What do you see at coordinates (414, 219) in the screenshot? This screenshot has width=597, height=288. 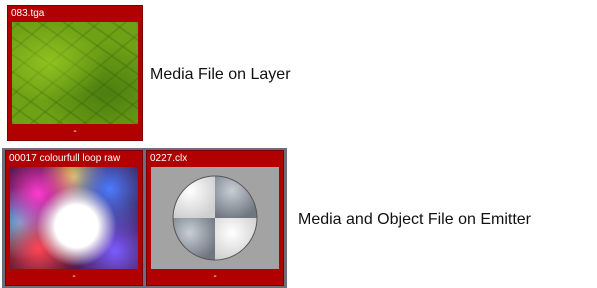 I see `emitter-caption: Media and Object File on Emitter` at bounding box center [414, 219].